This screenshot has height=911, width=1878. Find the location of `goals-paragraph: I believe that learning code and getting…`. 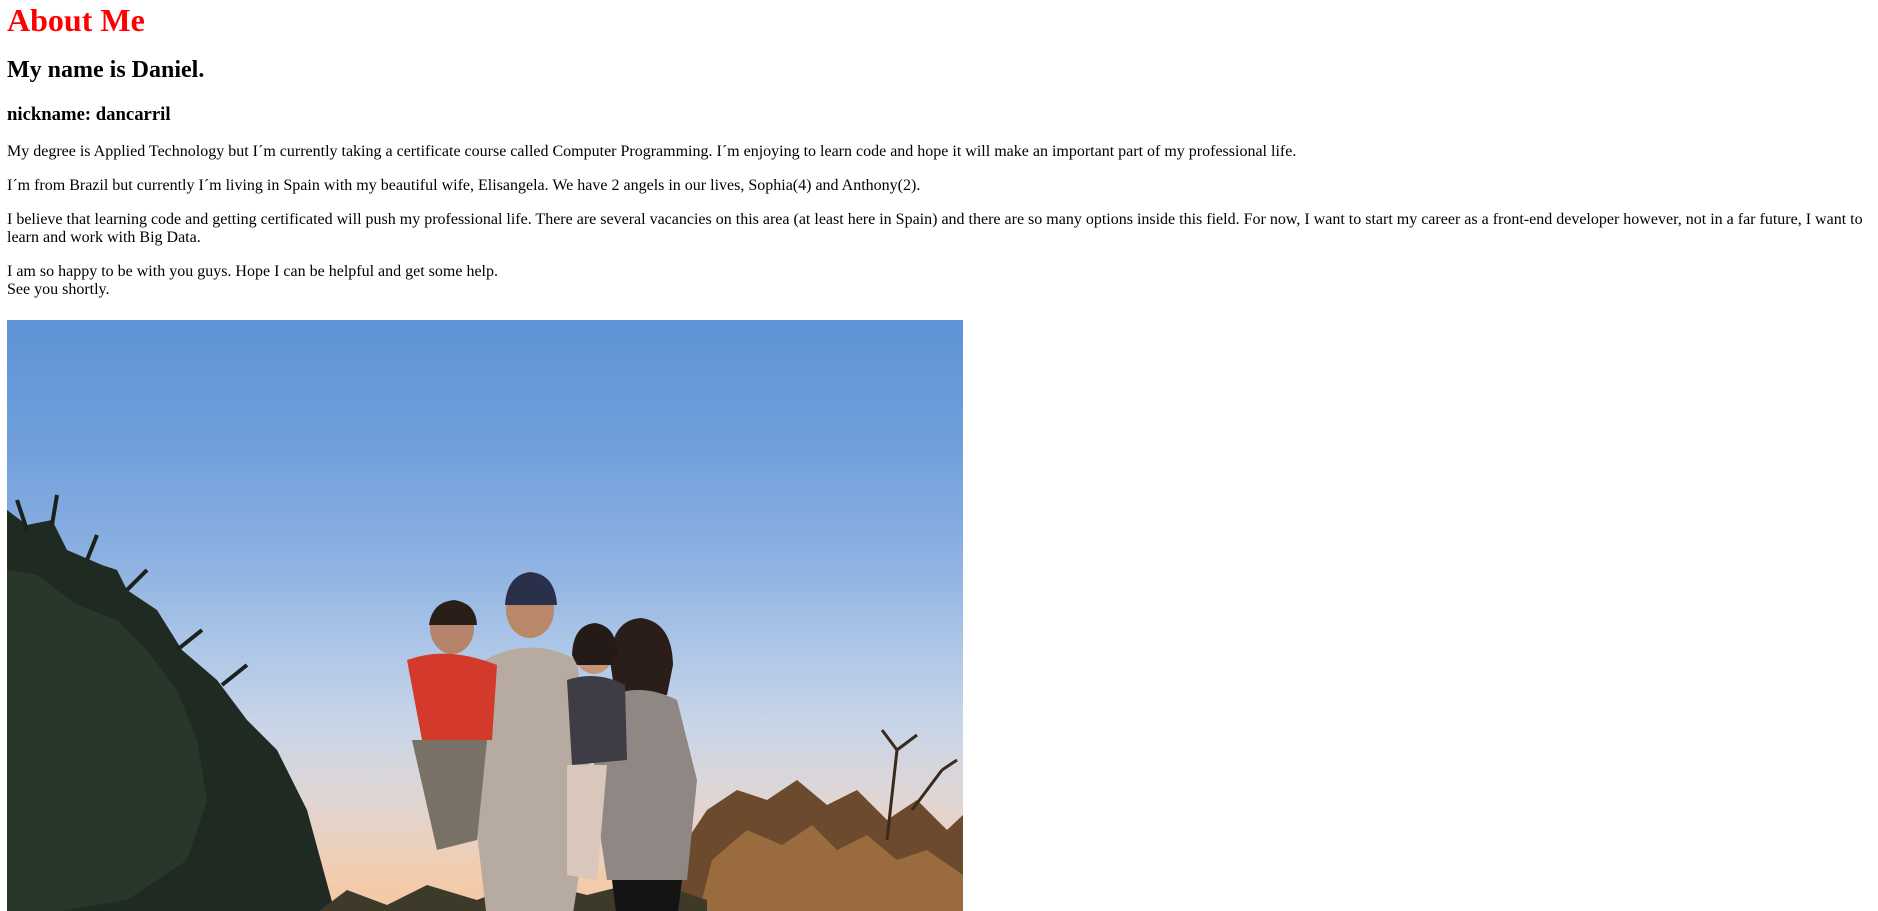

goals-paragraph: I believe that learning code and getting… is located at coordinates (935, 228).